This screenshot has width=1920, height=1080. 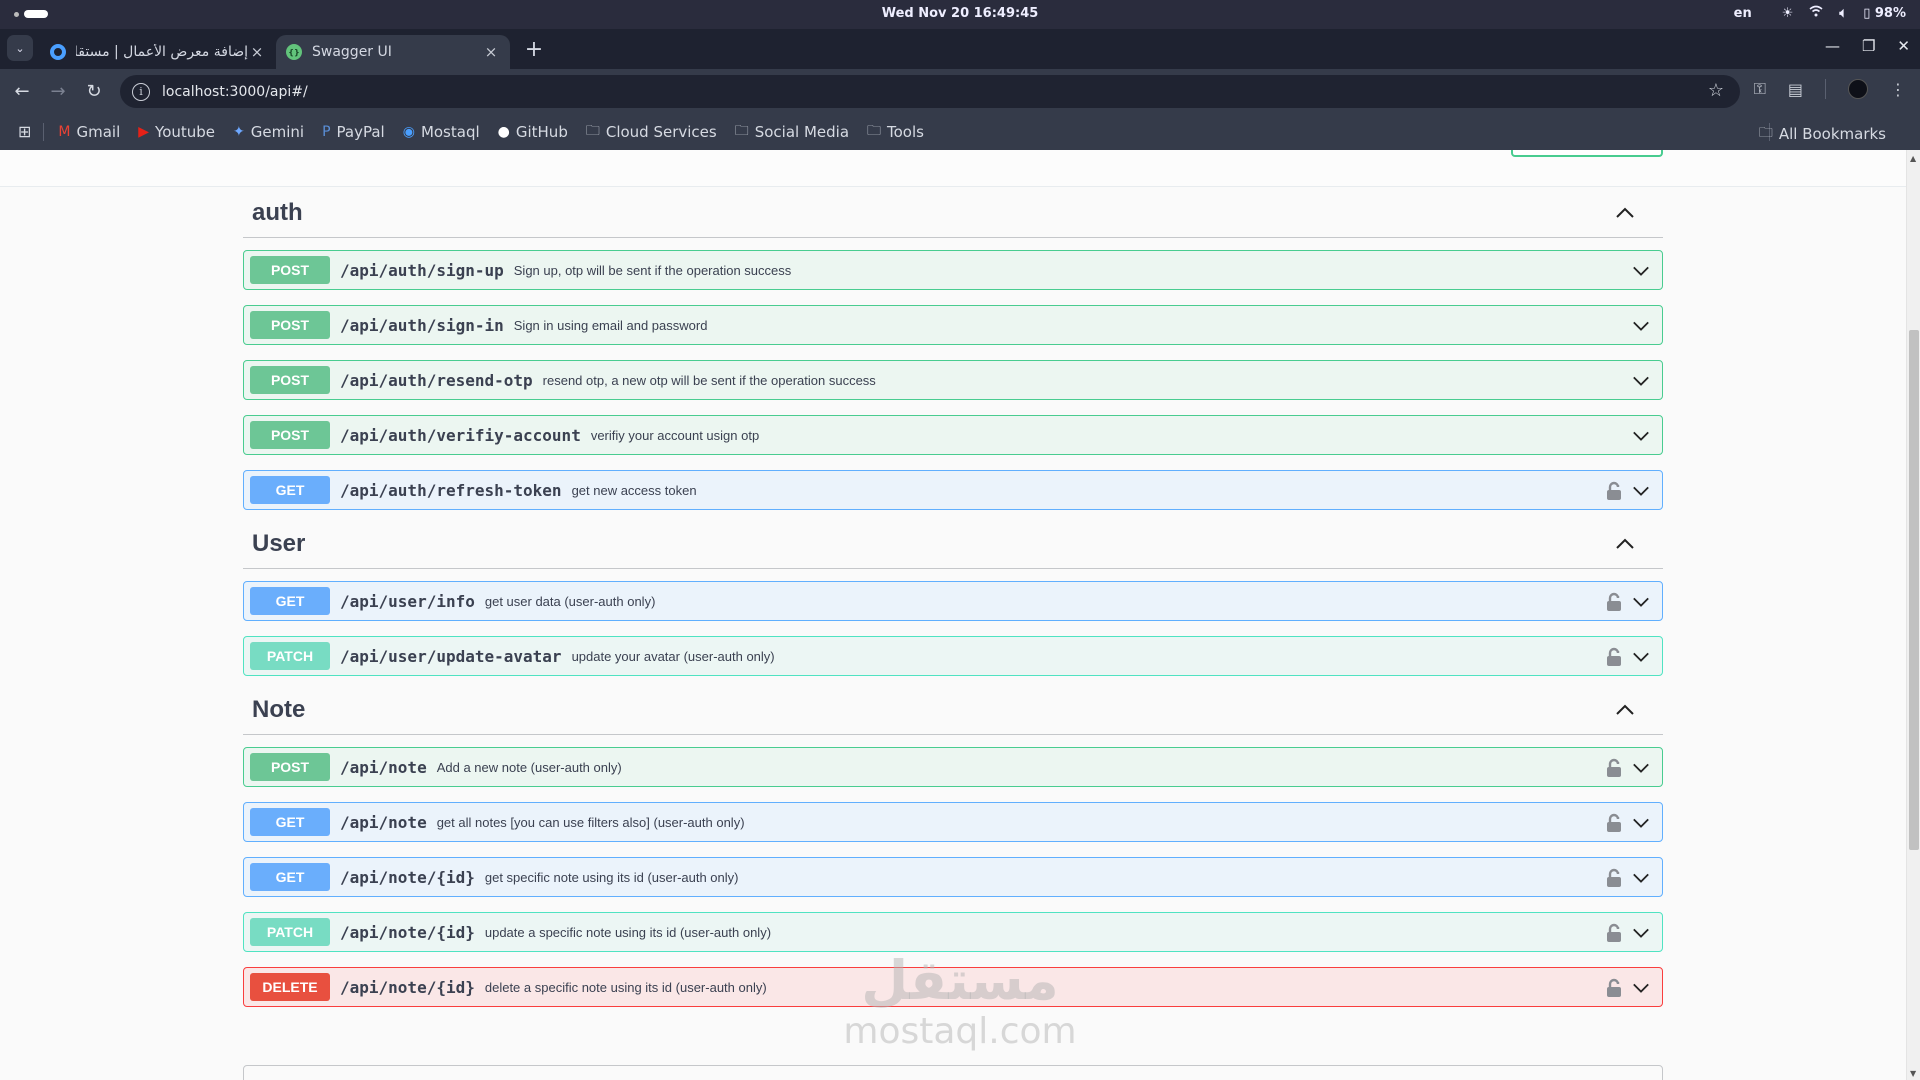 What do you see at coordinates (278, 710) in the screenshot?
I see `tag-name: Note` at bounding box center [278, 710].